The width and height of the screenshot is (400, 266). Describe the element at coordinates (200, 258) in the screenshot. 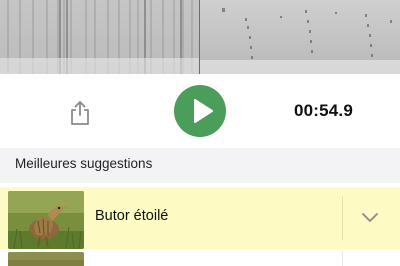

I see `suggestion-row` at that location.